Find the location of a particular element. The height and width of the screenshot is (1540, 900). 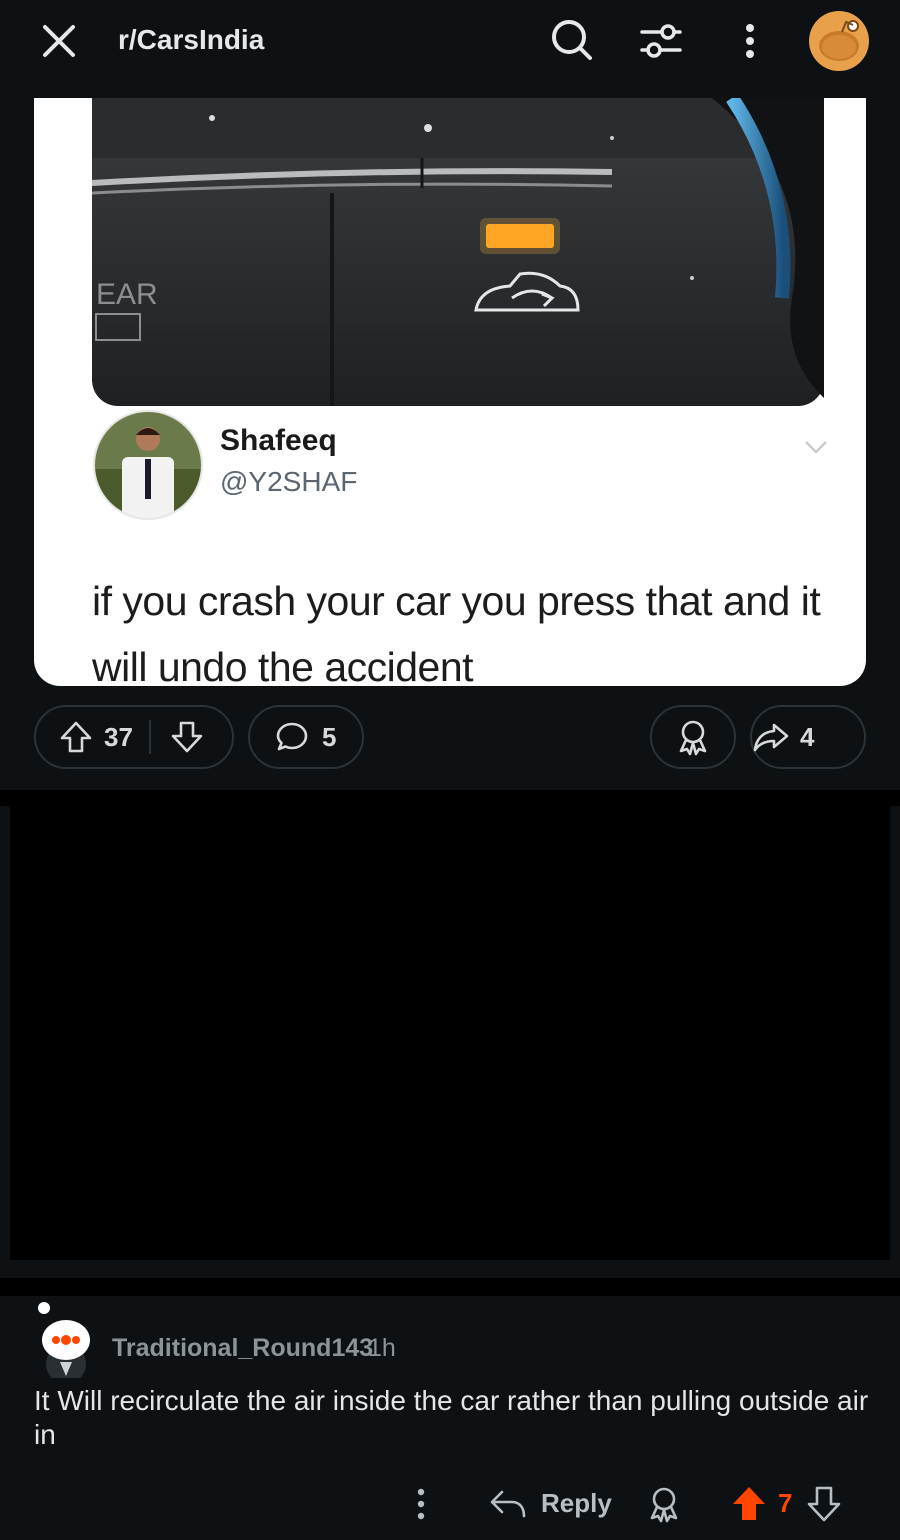

top-bar: r/CarsIndia is located at coordinates (450, 42).